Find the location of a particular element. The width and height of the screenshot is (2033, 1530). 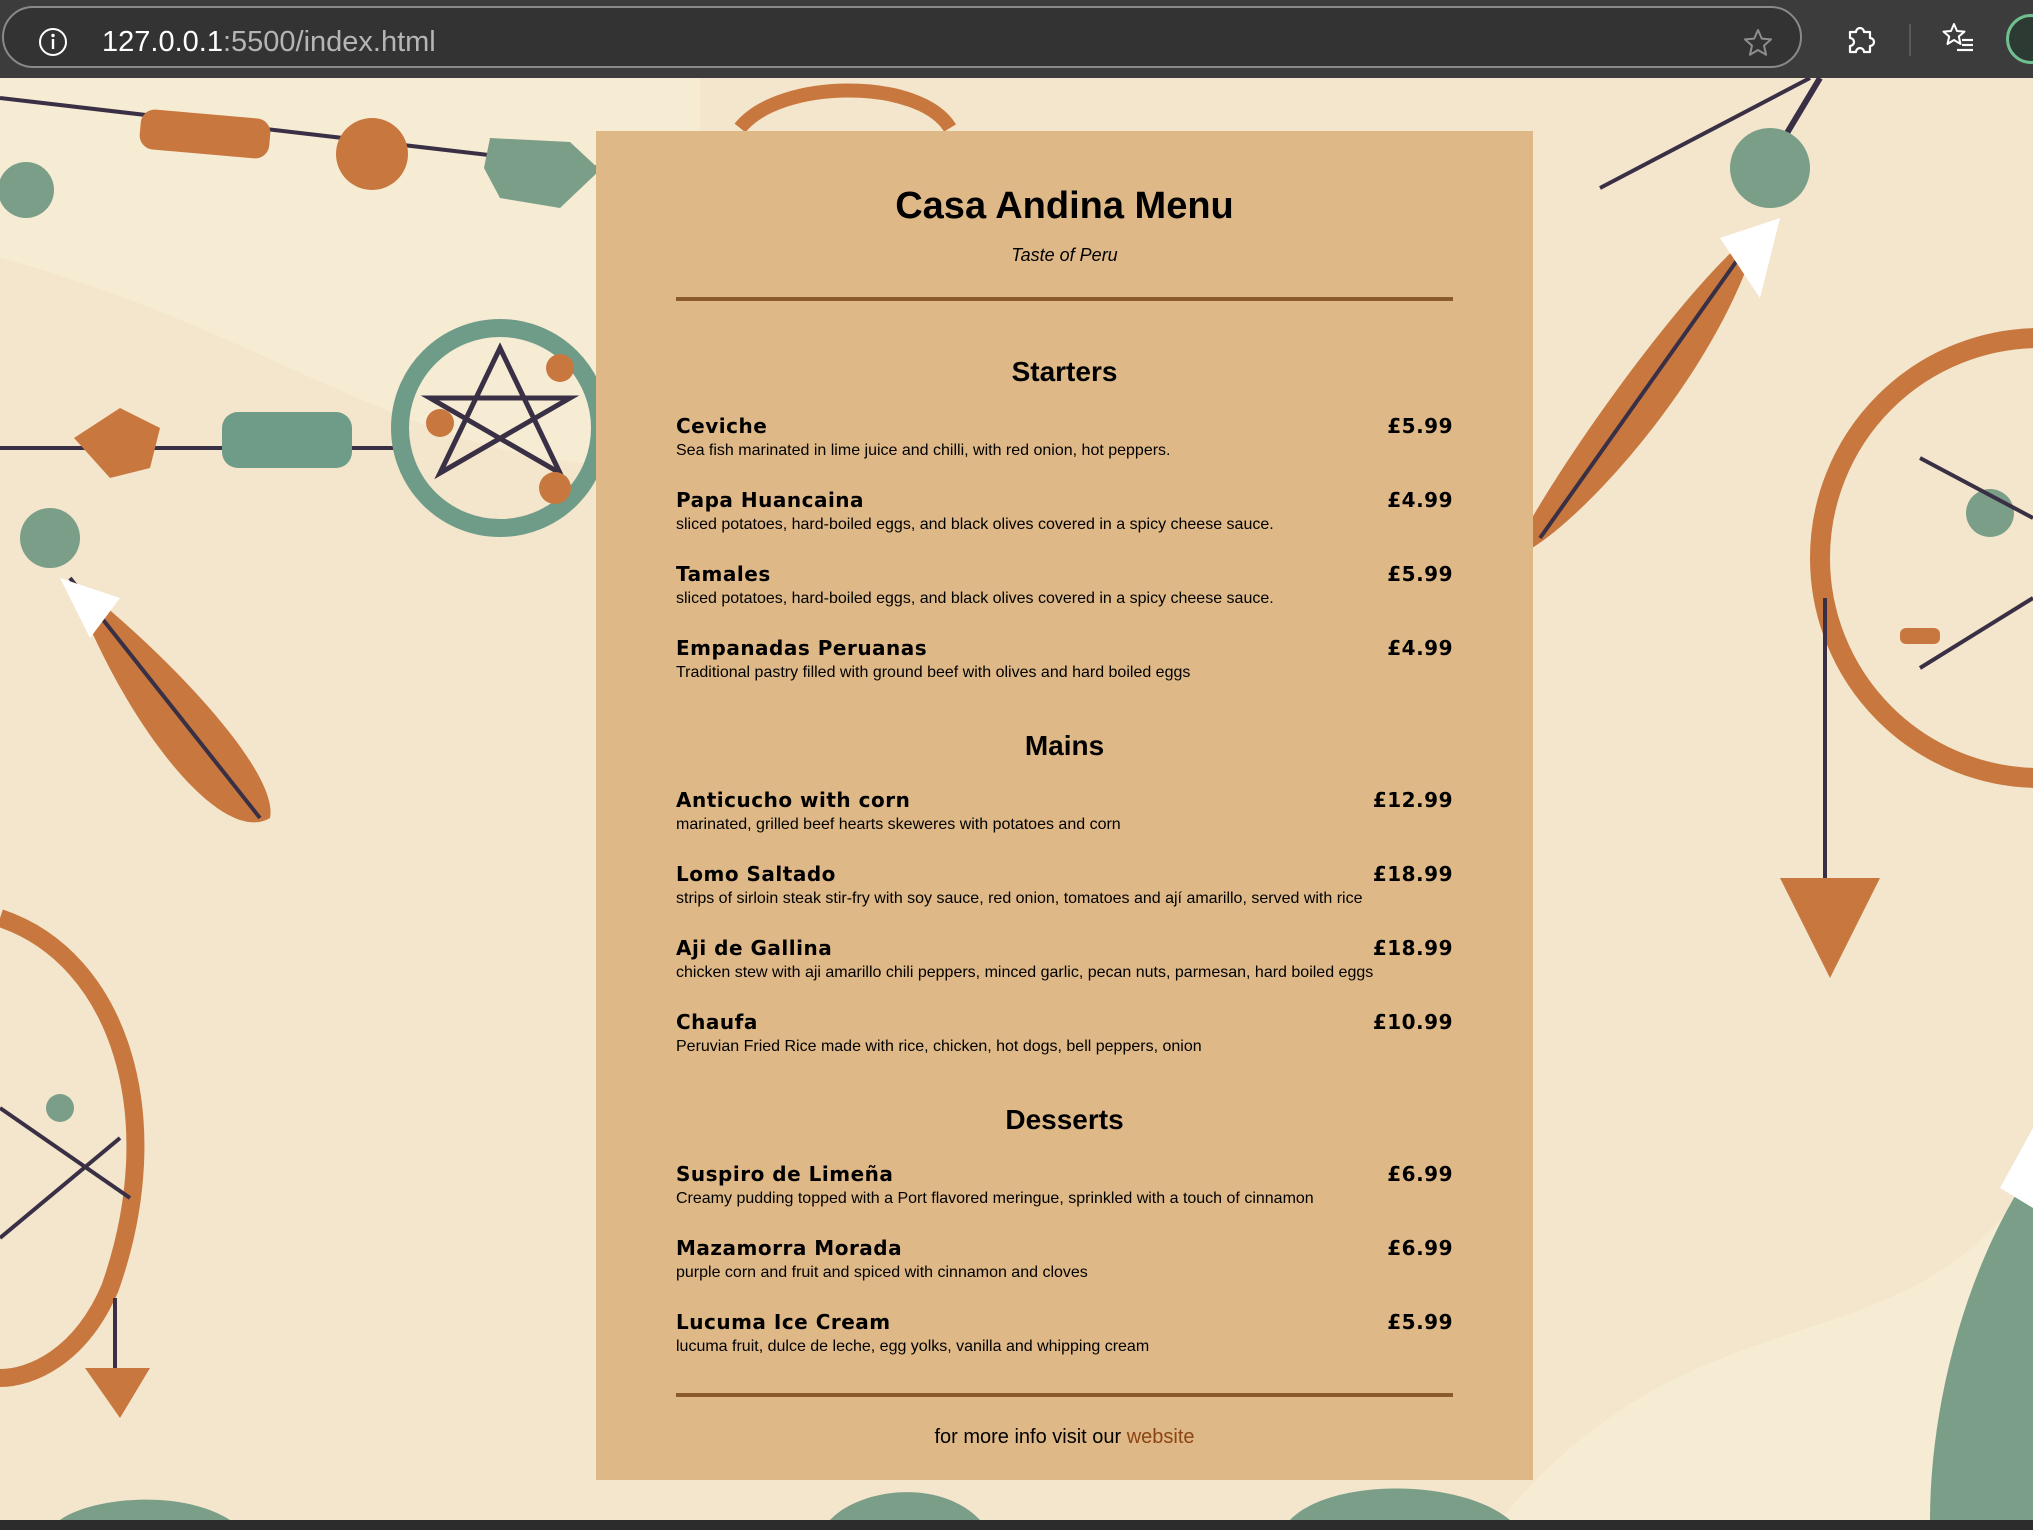

info-icon is located at coordinates (53, 42).